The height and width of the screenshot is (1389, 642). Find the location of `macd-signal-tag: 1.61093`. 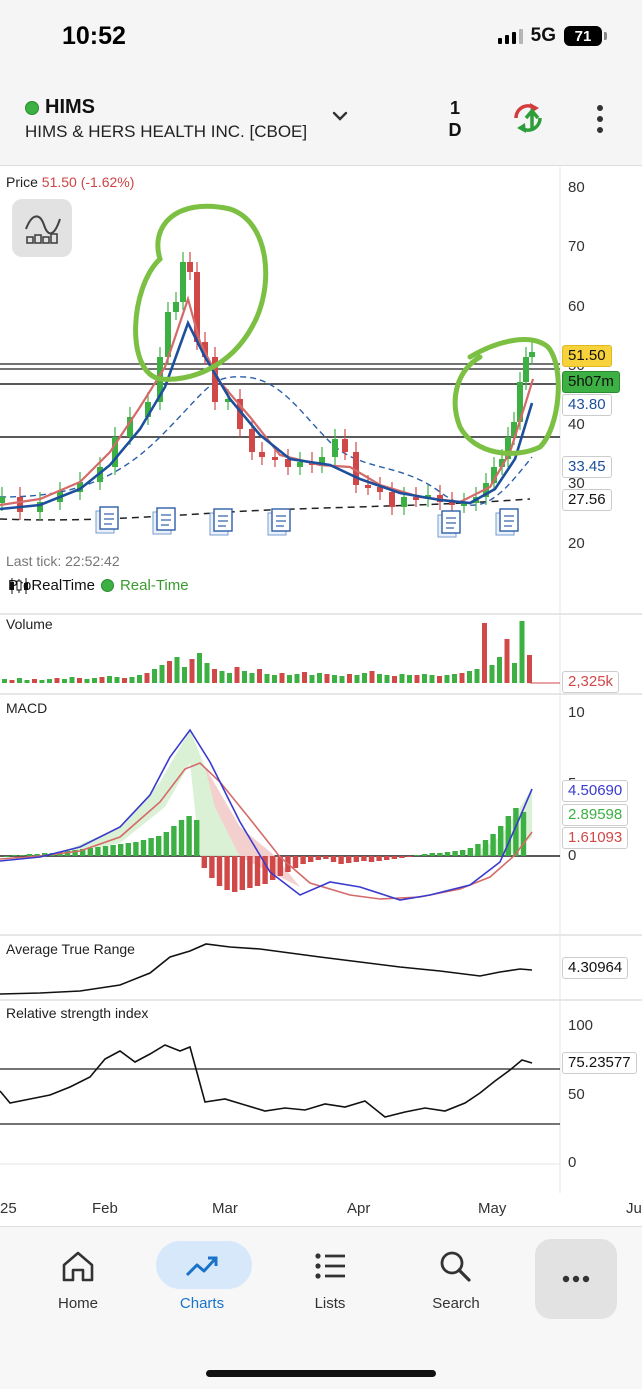

macd-signal-tag: 1.61093 is located at coordinates (595, 838).